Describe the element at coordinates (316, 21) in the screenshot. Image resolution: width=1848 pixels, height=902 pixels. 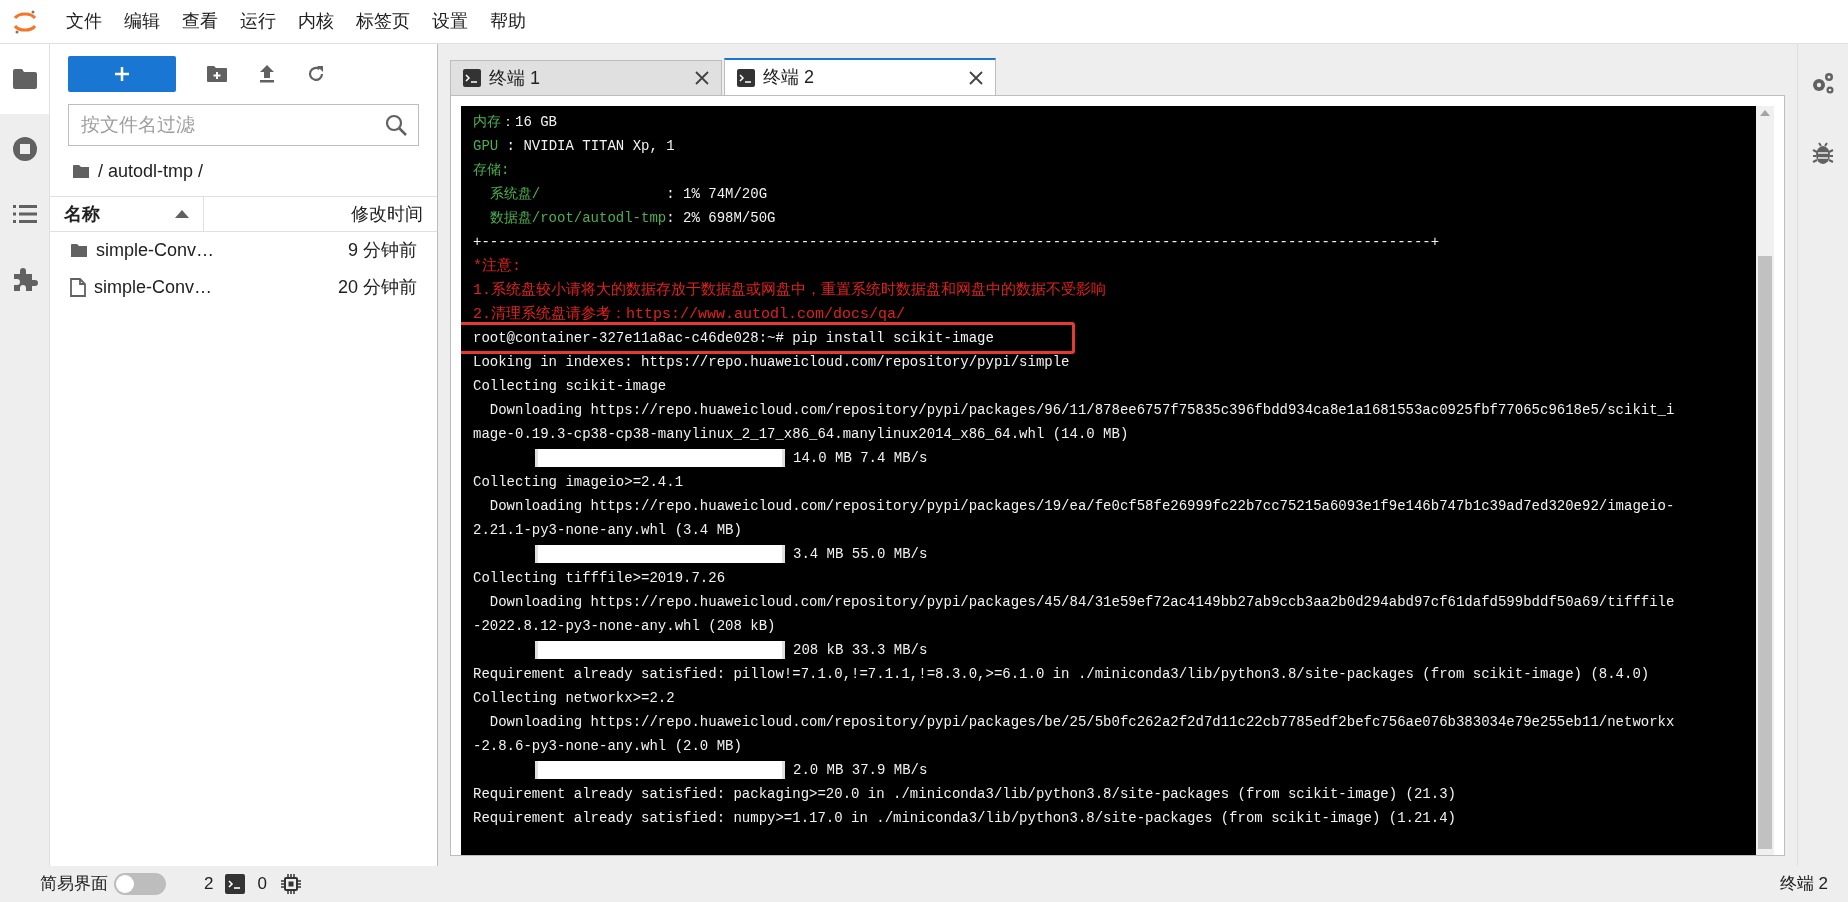
I see `menu-item: 内核` at that location.